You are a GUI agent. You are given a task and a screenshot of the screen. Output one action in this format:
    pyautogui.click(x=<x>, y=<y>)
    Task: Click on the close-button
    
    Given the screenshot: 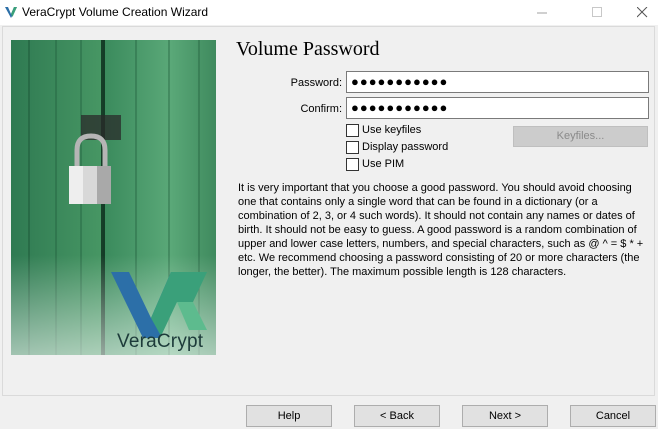 What is the action you would take?
    pyautogui.click(x=639, y=12)
    